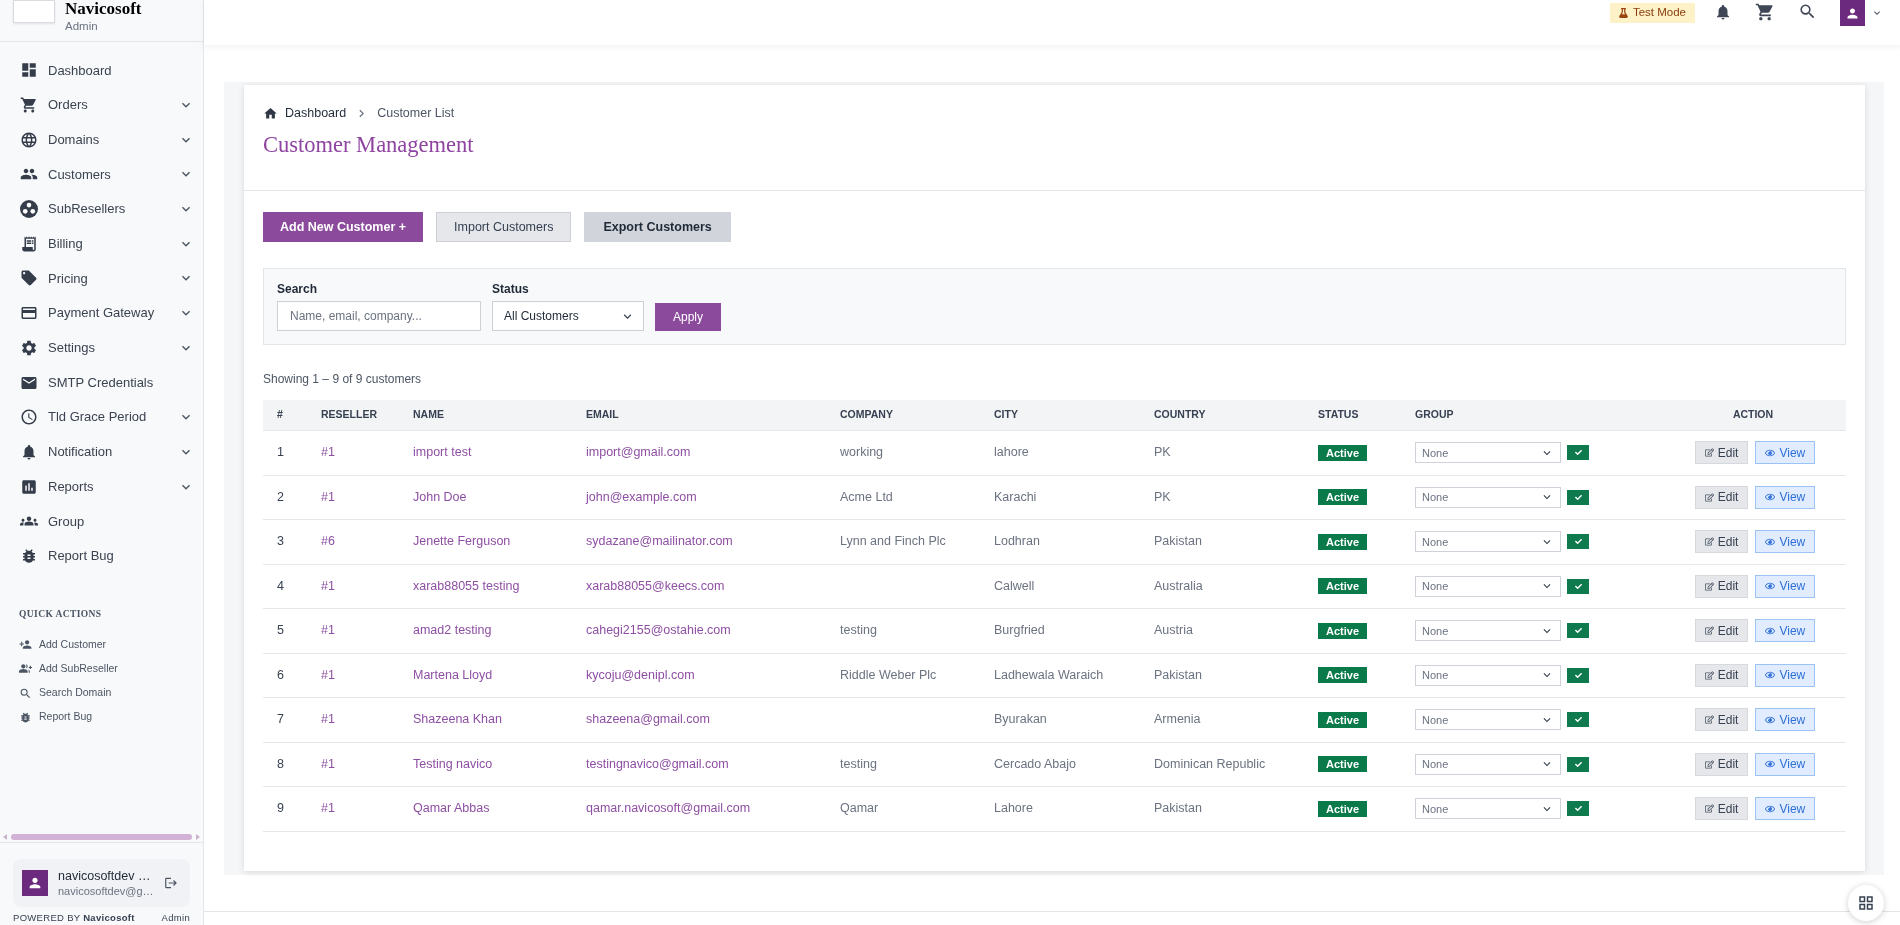 The width and height of the screenshot is (1900, 925). I want to click on customer-name-link: Qamar Abbas, so click(451, 809).